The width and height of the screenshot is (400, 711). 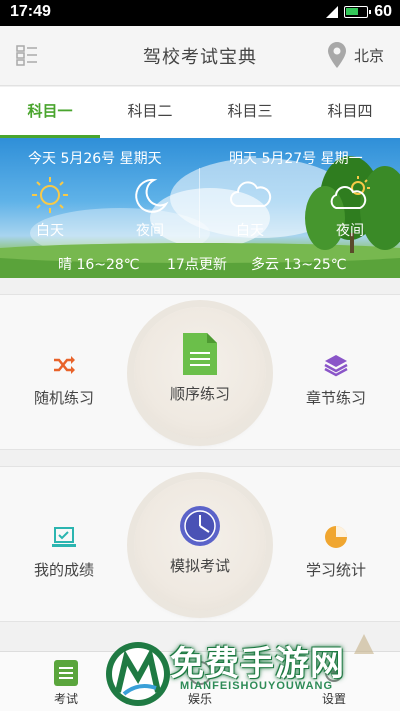 What do you see at coordinates (251, 194) in the screenshot?
I see `cloud-icon` at bounding box center [251, 194].